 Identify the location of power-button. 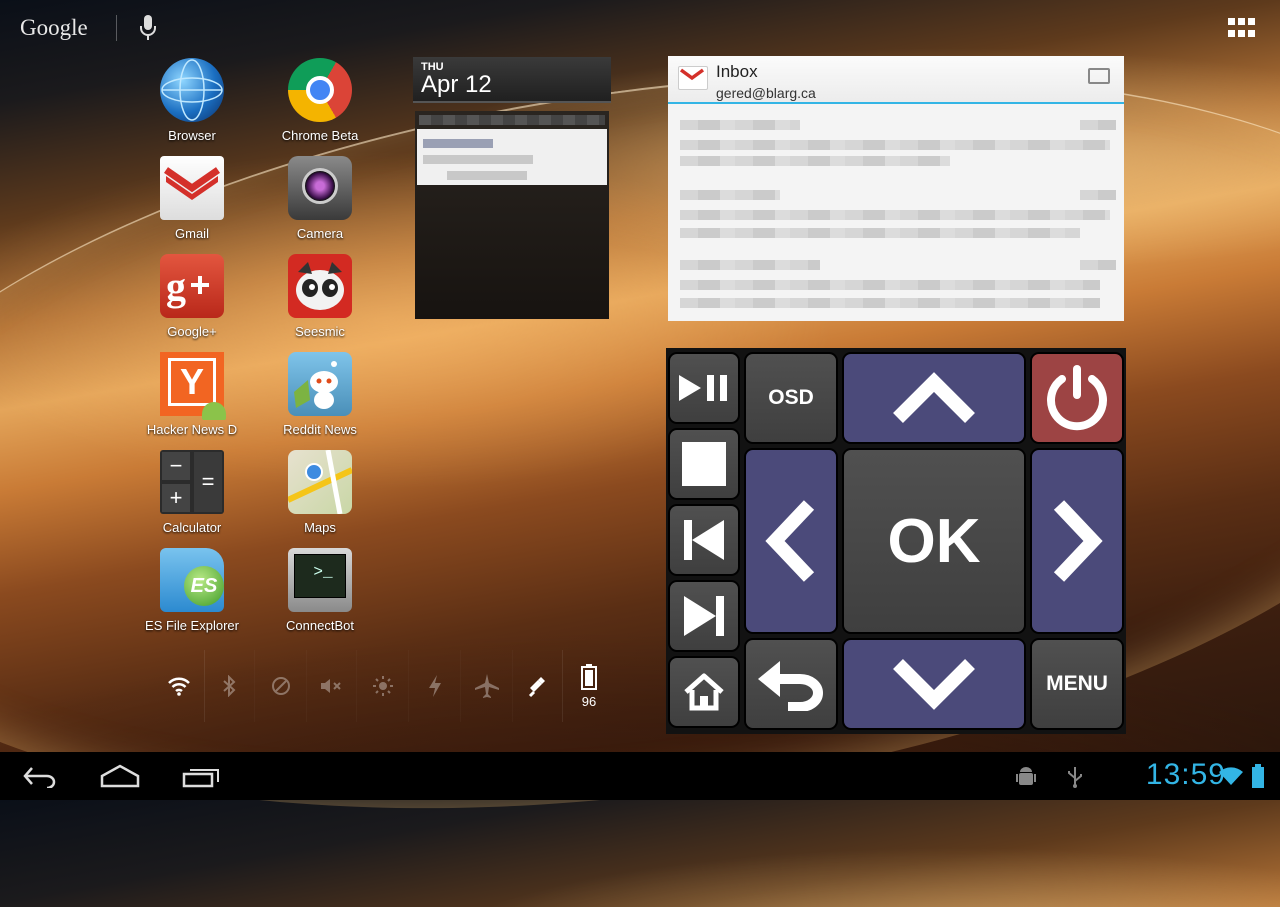
(1077, 398).